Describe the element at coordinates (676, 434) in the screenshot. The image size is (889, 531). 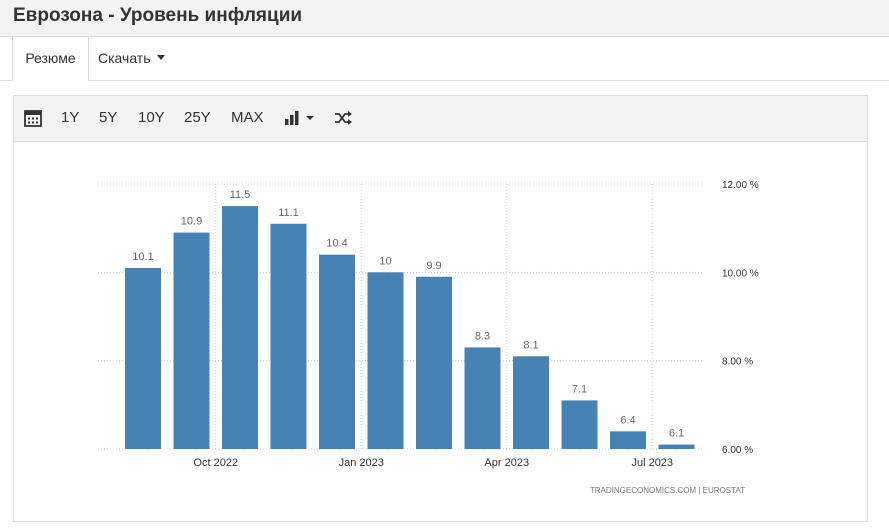
I see `bar-data-label: 6.1` at that location.